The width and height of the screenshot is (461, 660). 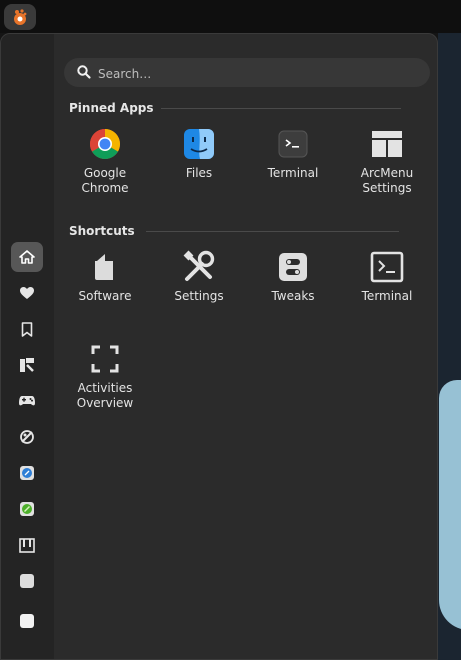 I want to click on arcmenu-logo-icon, so click(x=20, y=17).